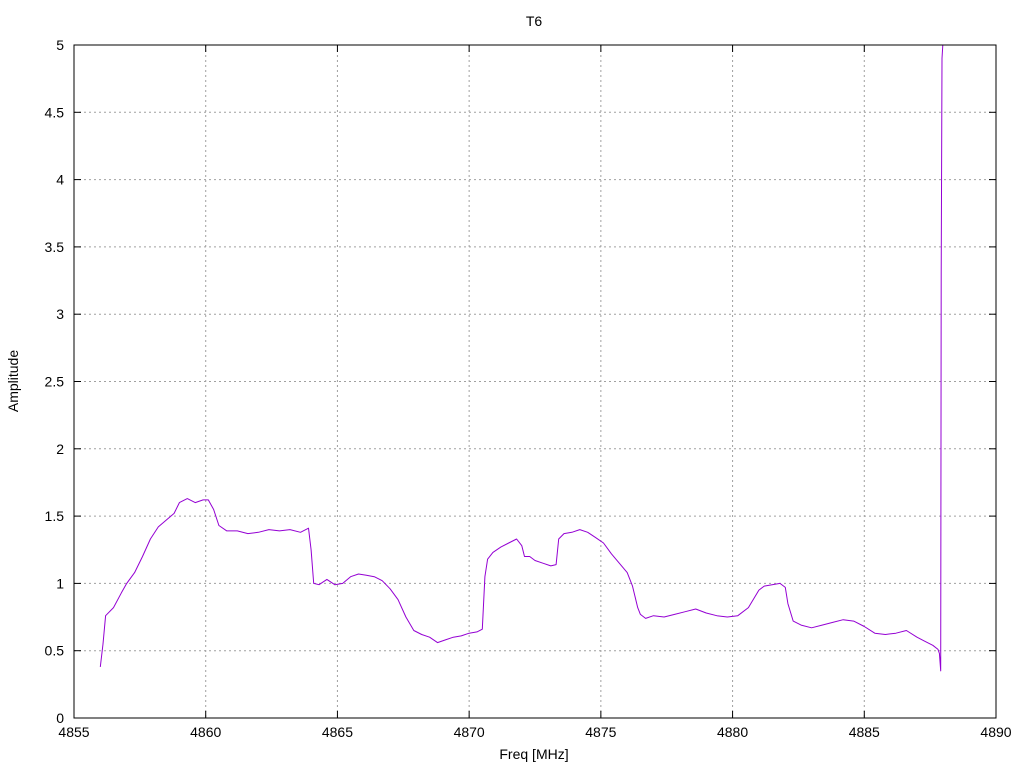 The height and width of the screenshot is (768, 1024). I want to click on y-tick-label: 3.5, so click(55, 247).